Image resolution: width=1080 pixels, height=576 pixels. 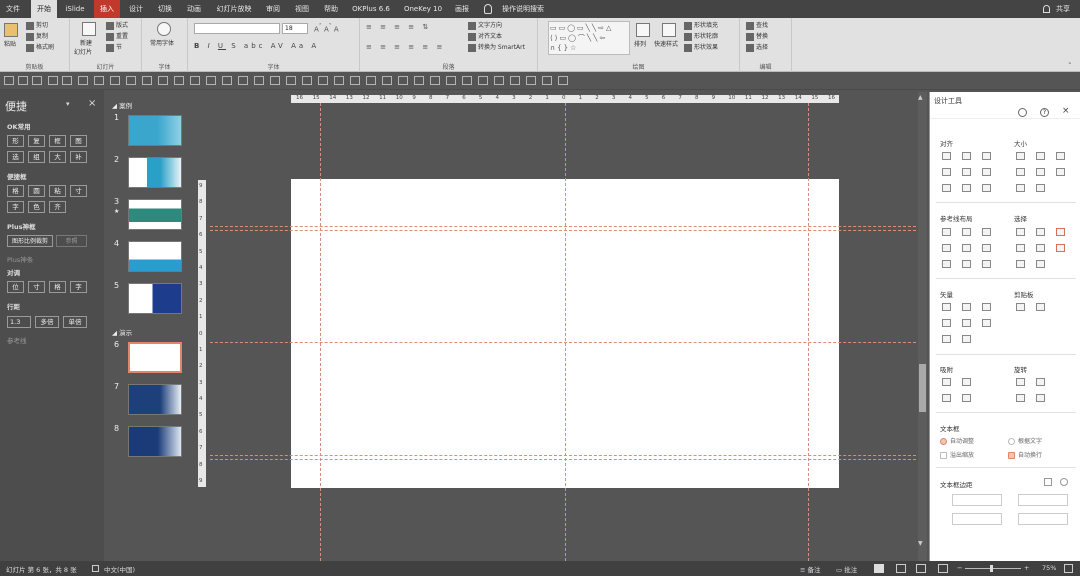 I want to click on tab-animations: 动画, so click(x=194, y=9).